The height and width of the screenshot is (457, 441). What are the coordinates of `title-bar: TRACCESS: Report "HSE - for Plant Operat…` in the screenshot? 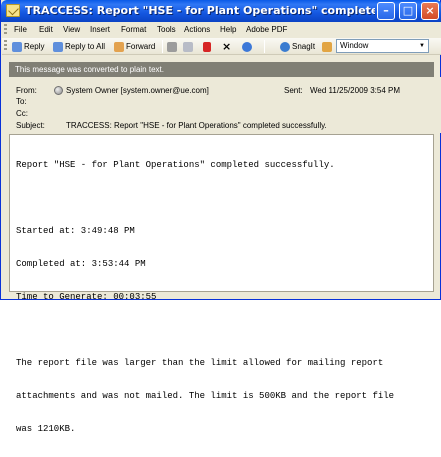 It's located at (221, 11).